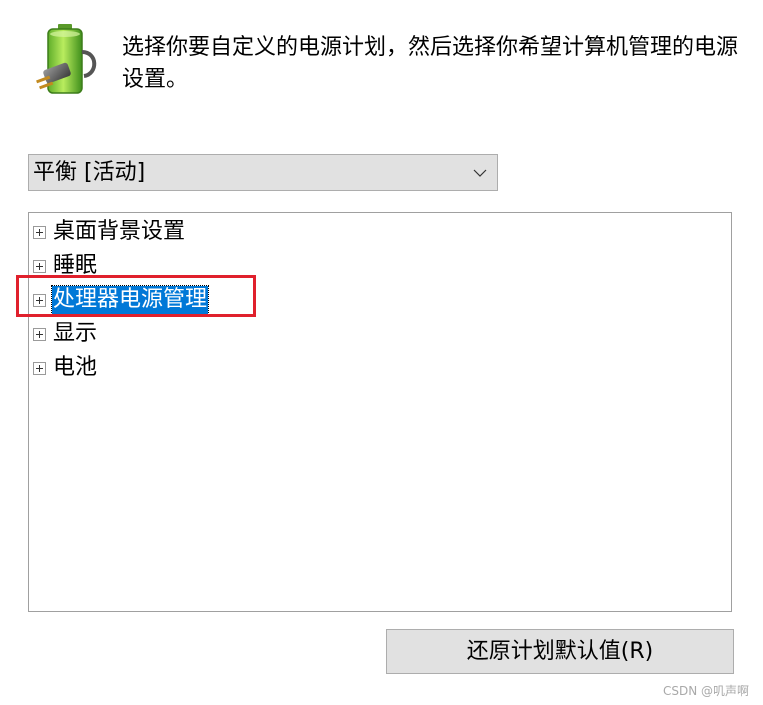  I want to click on tree-item-label: 睡眠, so click(75, 265).